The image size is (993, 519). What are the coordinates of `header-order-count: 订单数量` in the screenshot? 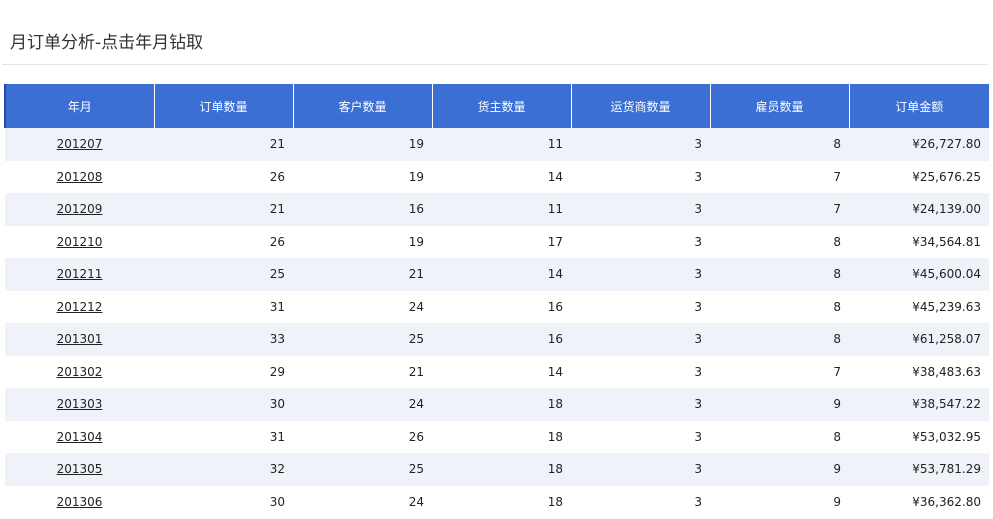 It's located at (223, 106).